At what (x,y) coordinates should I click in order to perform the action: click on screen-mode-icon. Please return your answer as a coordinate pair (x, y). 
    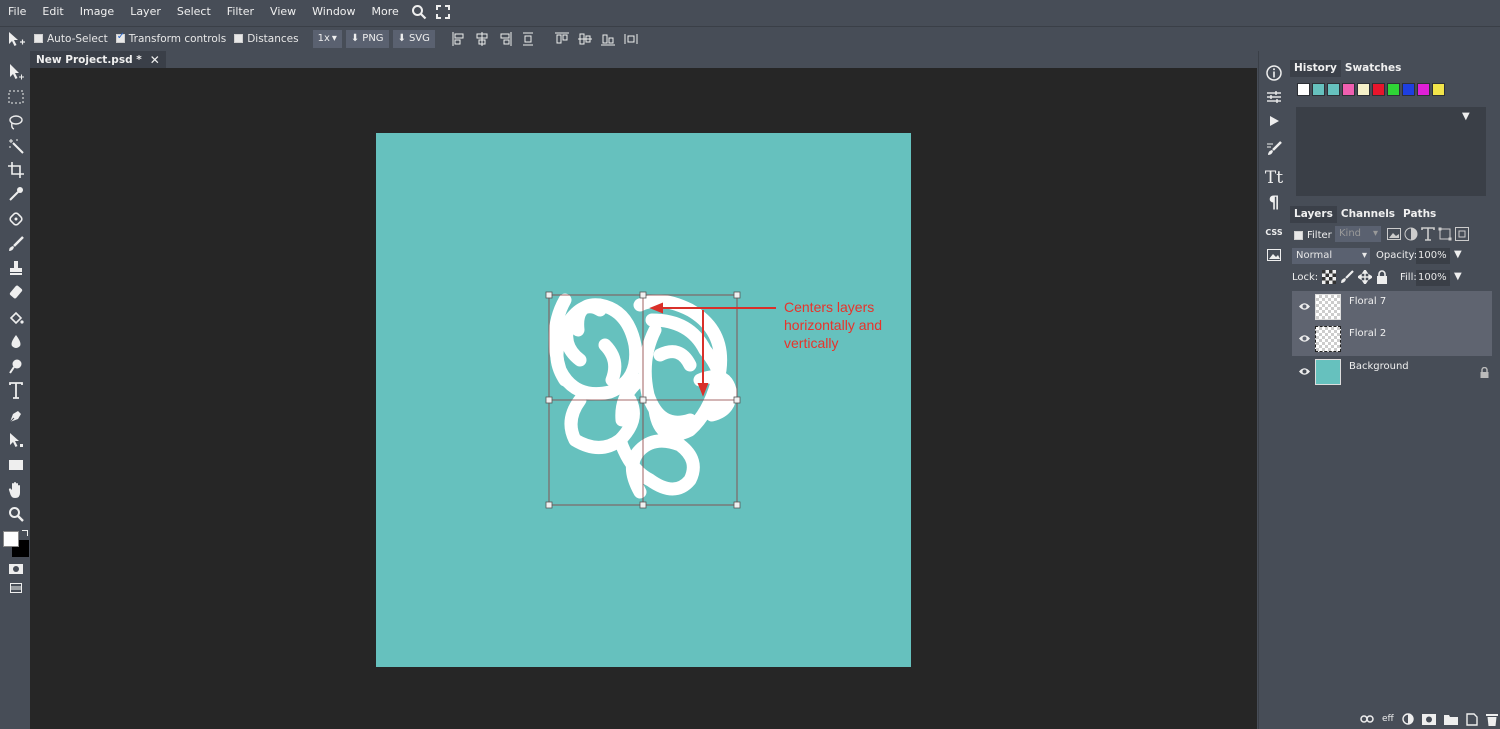
    Looking at the image, I should click on (16, 588).